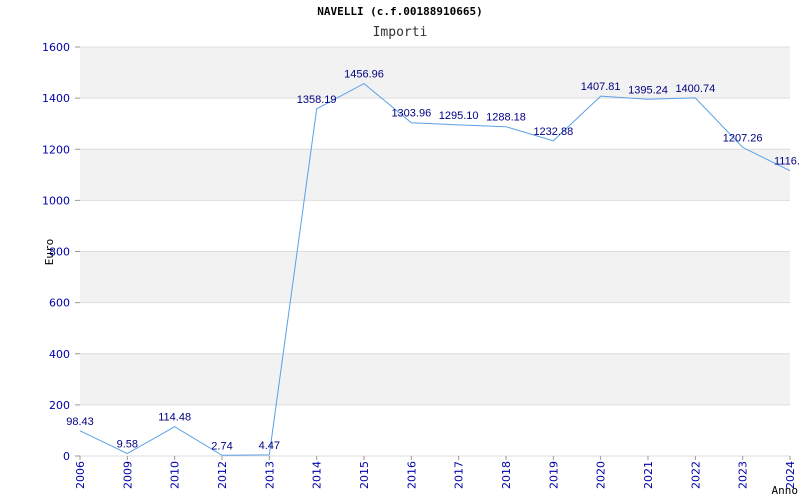 This screenshot has height=500, width=800. Describe the element at coordinates (506, 118) in the screenshot. I see `data-label: 1288.18` at that location.